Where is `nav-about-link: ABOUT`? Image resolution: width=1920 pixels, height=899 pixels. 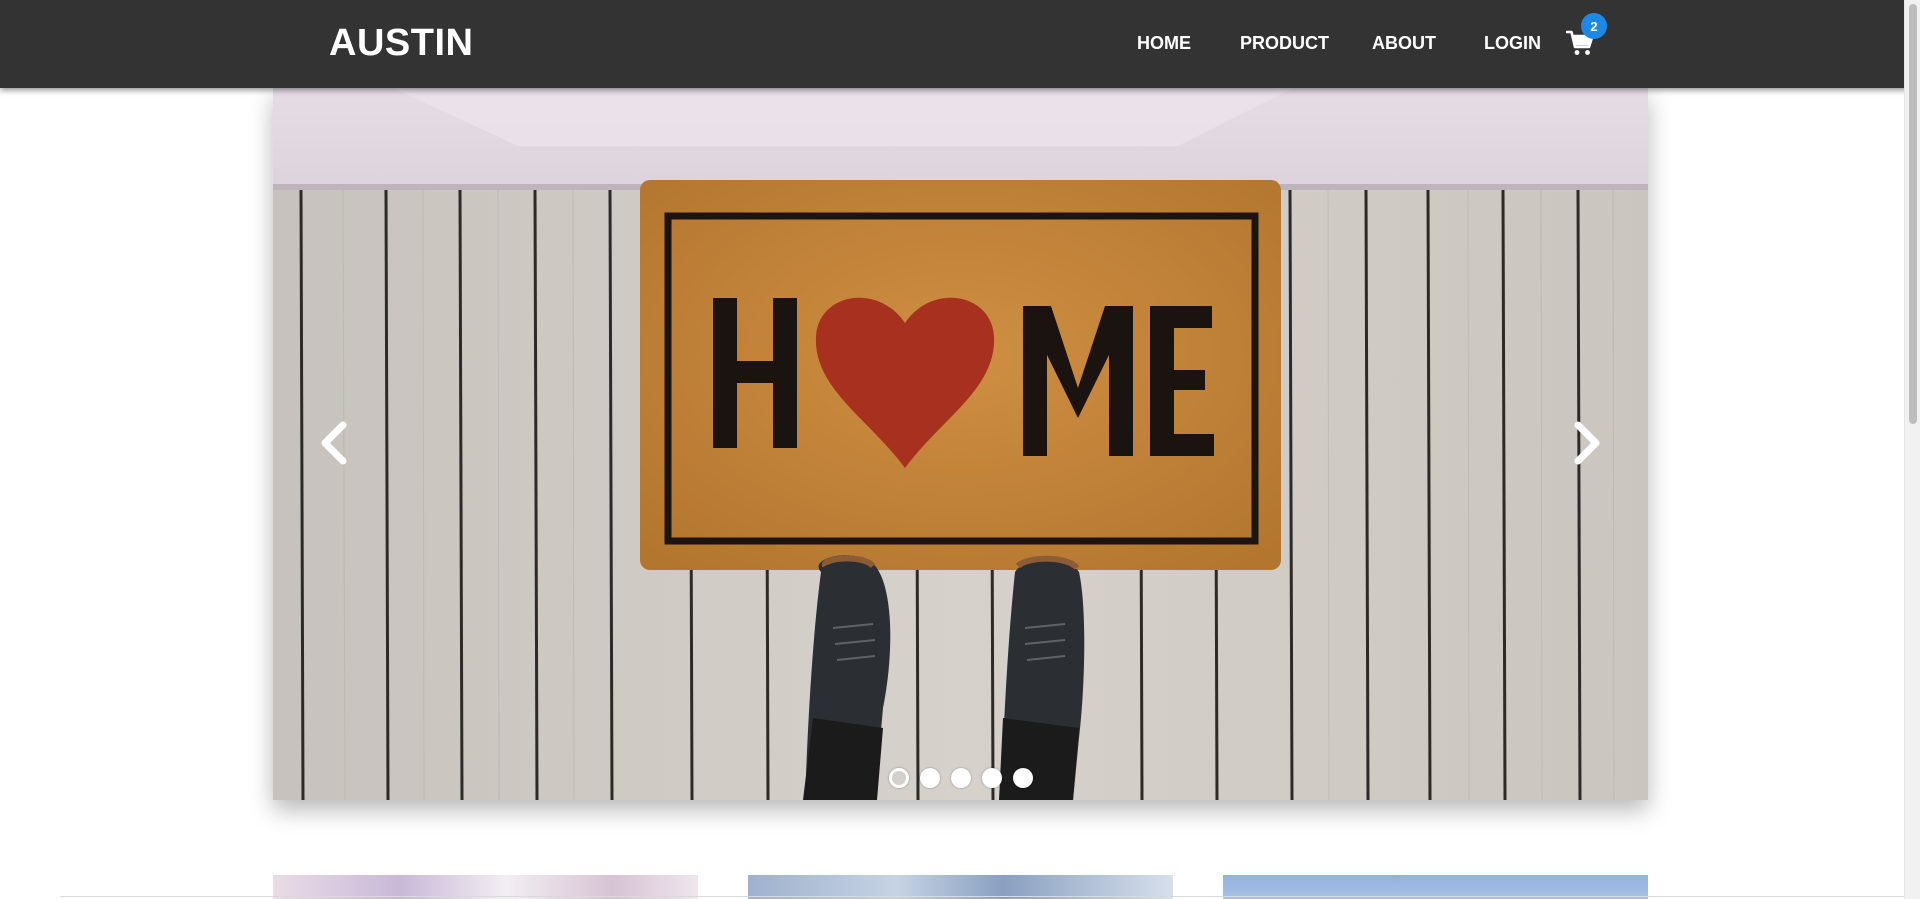
nav-about-link: ABOUT is located at coordinates (1404, 43).